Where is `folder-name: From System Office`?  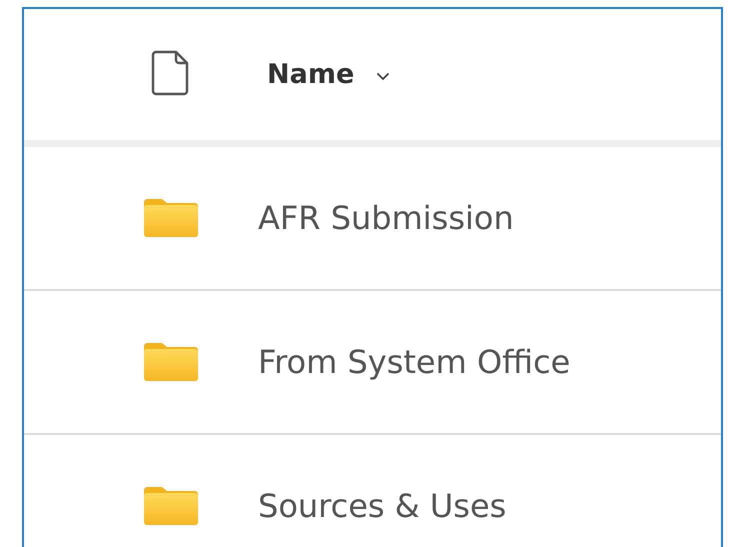
folder-name: From System Office is located at coordinates (414, 362).